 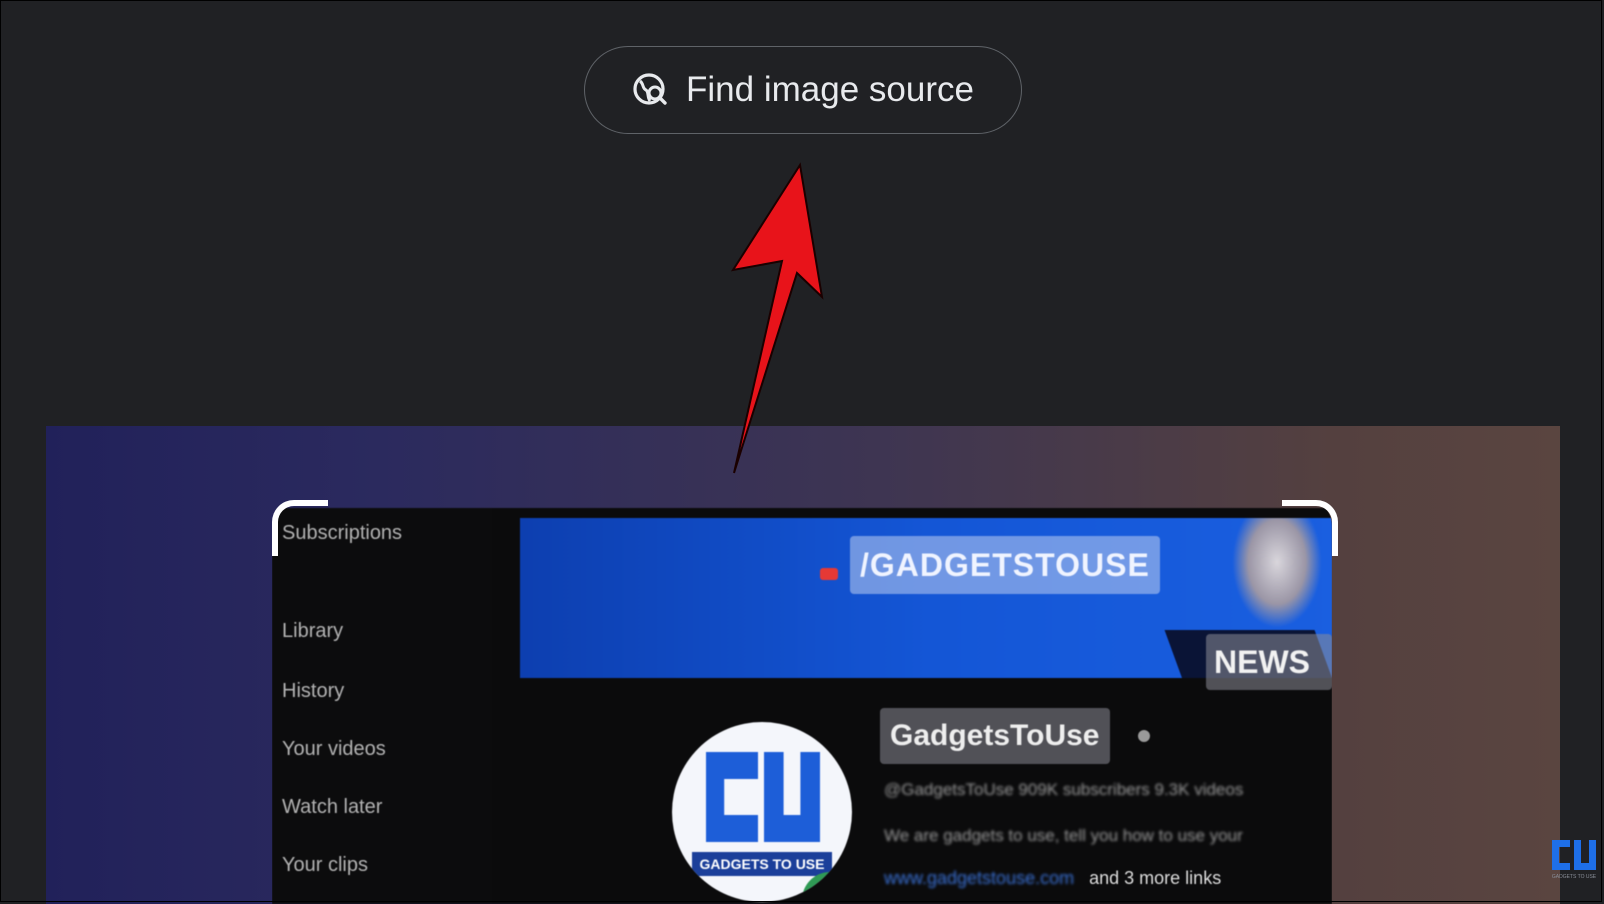 What do you see at coordinates (1574, 877) in the screenshot?
I see `watermark-text: GADGETS TO USE` at bounding box center [1574, 877].